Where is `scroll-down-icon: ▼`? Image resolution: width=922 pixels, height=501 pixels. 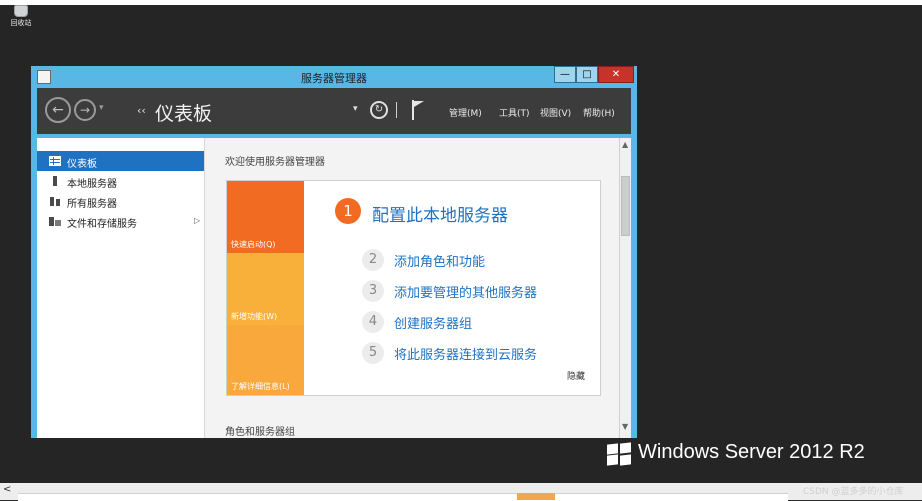 scroll-down-icon: ▼ is located at coordinates (625, 426).